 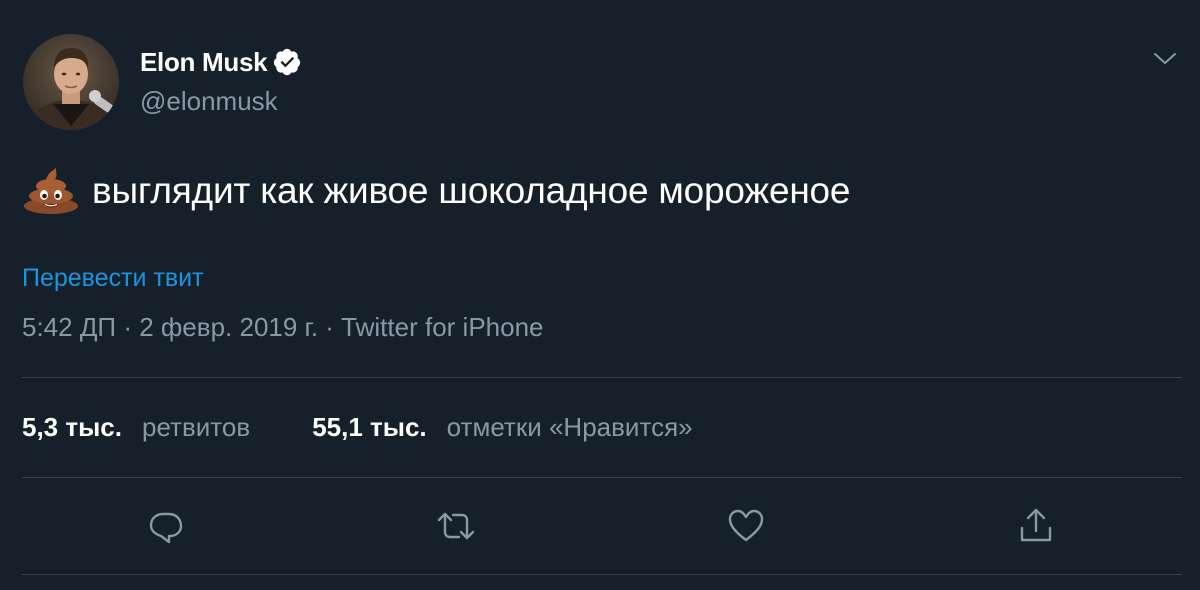 I want to click on retweet-icon, so click(x=456, y=526).